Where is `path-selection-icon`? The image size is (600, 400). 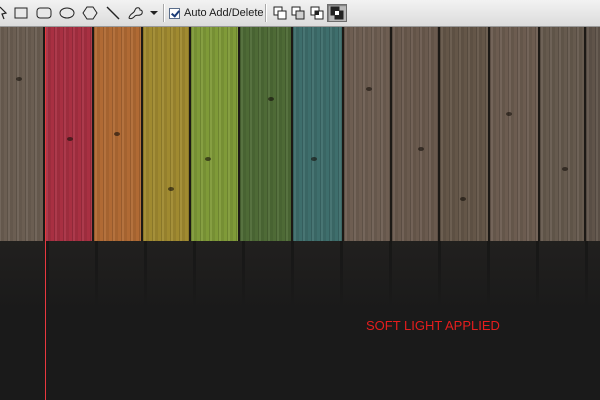 path-selection-icon is located at coordinates (5, 13).